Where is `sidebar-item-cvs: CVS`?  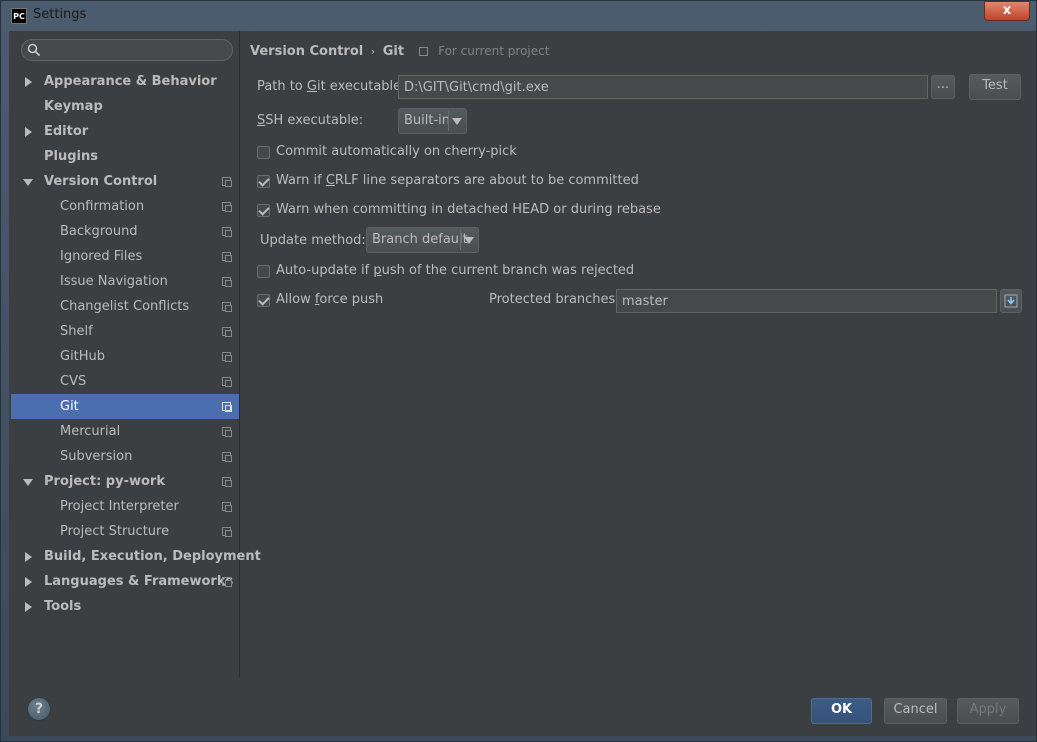 sidebar-item-cvs: CVS is located at coordinates (125, 381).